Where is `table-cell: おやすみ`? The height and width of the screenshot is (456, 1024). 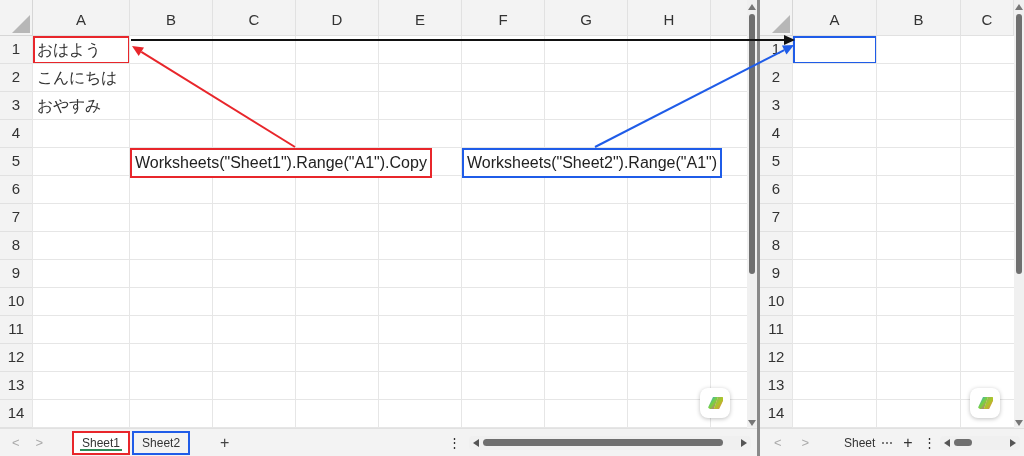 table-cell: おやすみ is located at coordinates (81, 106).